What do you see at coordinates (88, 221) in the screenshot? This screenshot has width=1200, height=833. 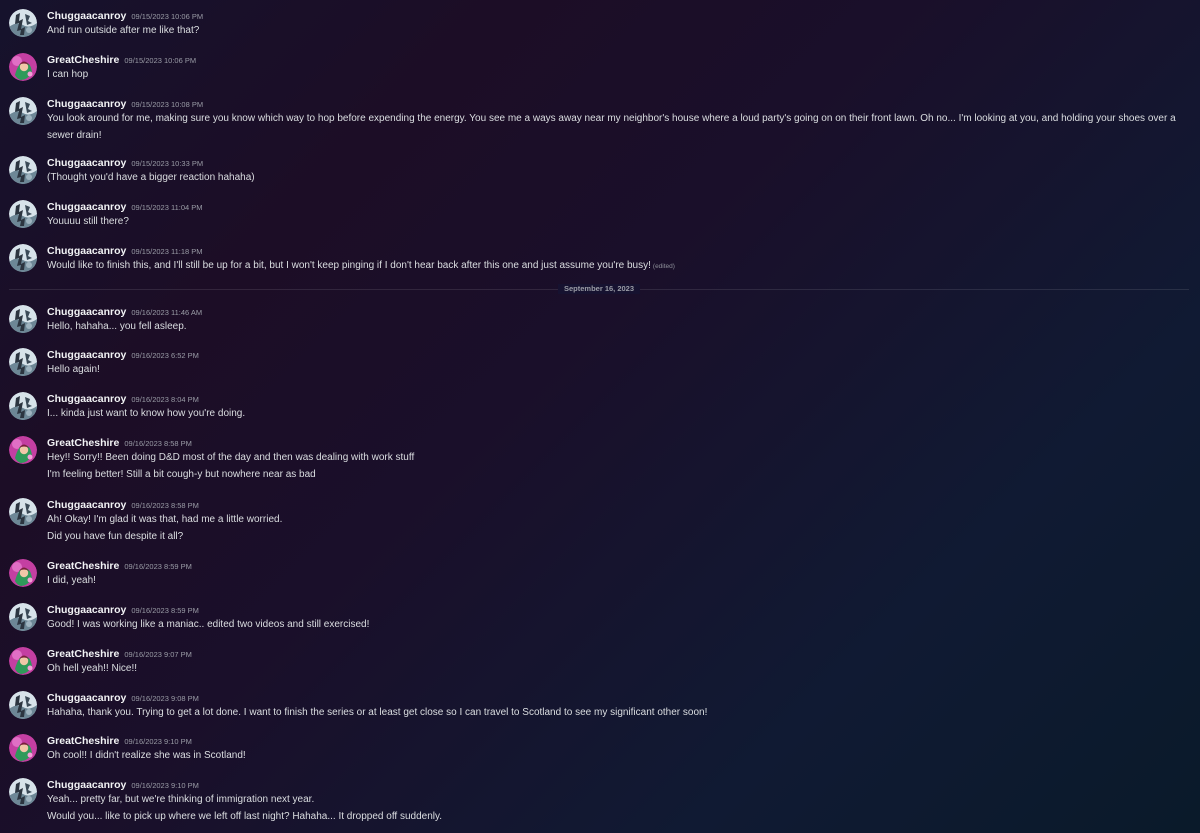 I see `message-text-content: Youuuu still there?` at bounding box center [88, 221].